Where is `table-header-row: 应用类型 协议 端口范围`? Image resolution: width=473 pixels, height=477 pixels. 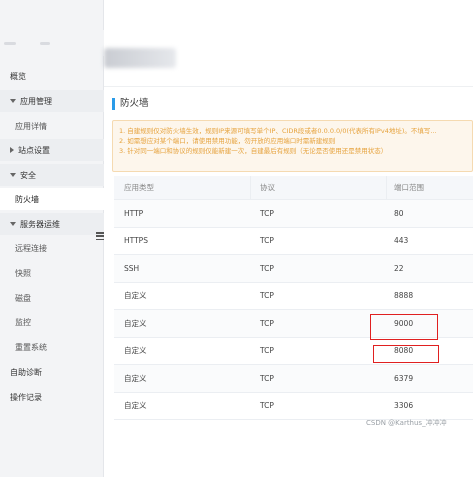 table-header-row: 应用类型 协议 端口范围 is located at coordinates (293, 188).